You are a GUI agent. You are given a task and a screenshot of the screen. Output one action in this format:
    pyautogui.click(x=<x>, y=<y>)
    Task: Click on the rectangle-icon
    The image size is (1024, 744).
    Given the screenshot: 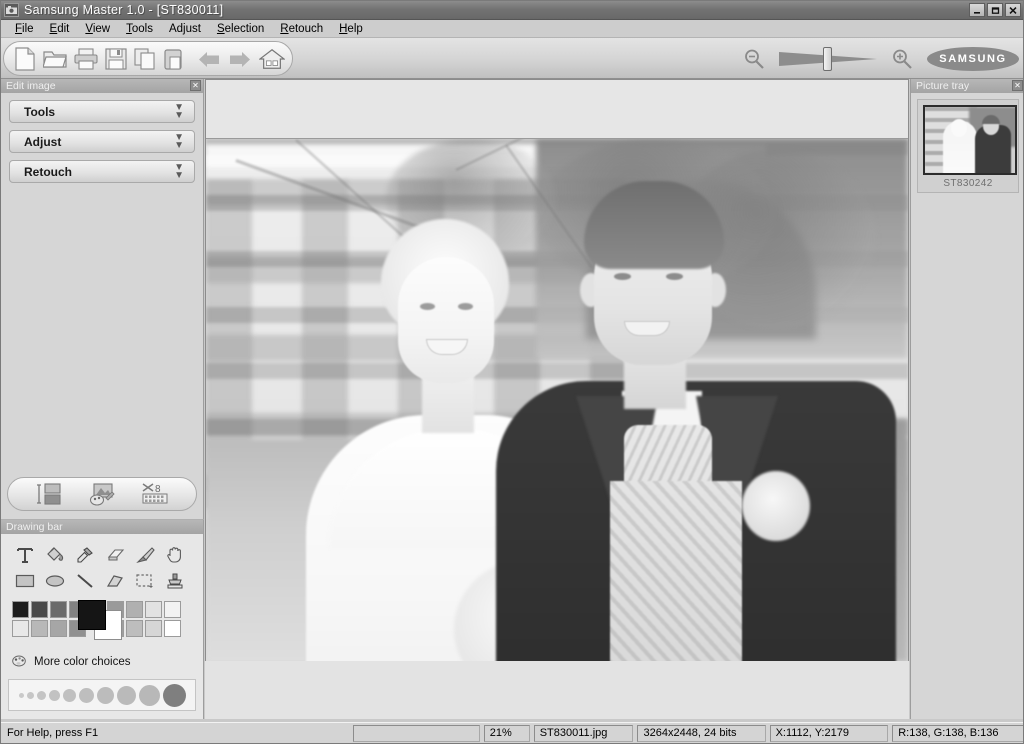 What is the action you would take?
    pyautogui.click(x=24, y=580)
    